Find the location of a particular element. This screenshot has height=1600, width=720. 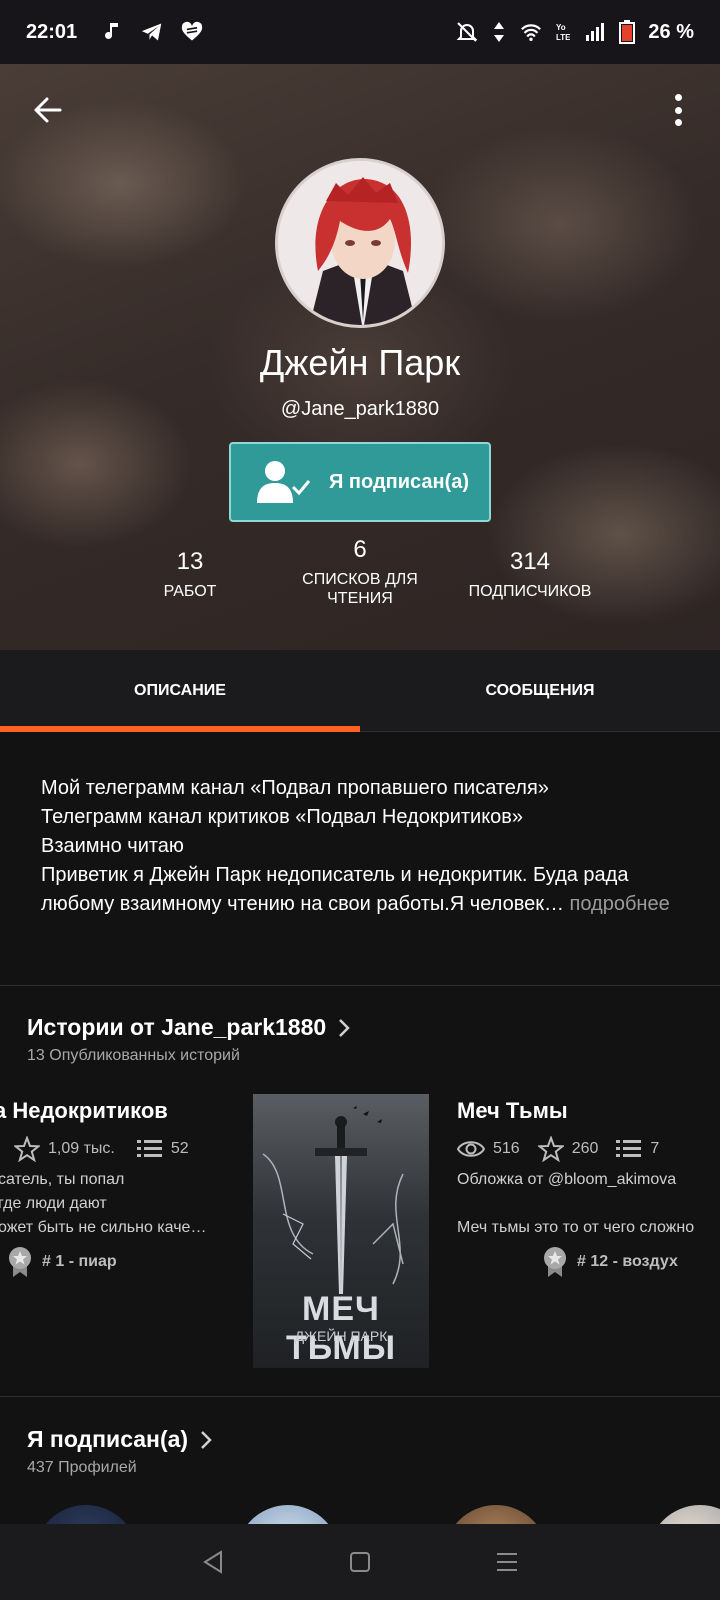

following-button: Я подписан(а) is located at coordinates (360, 482).